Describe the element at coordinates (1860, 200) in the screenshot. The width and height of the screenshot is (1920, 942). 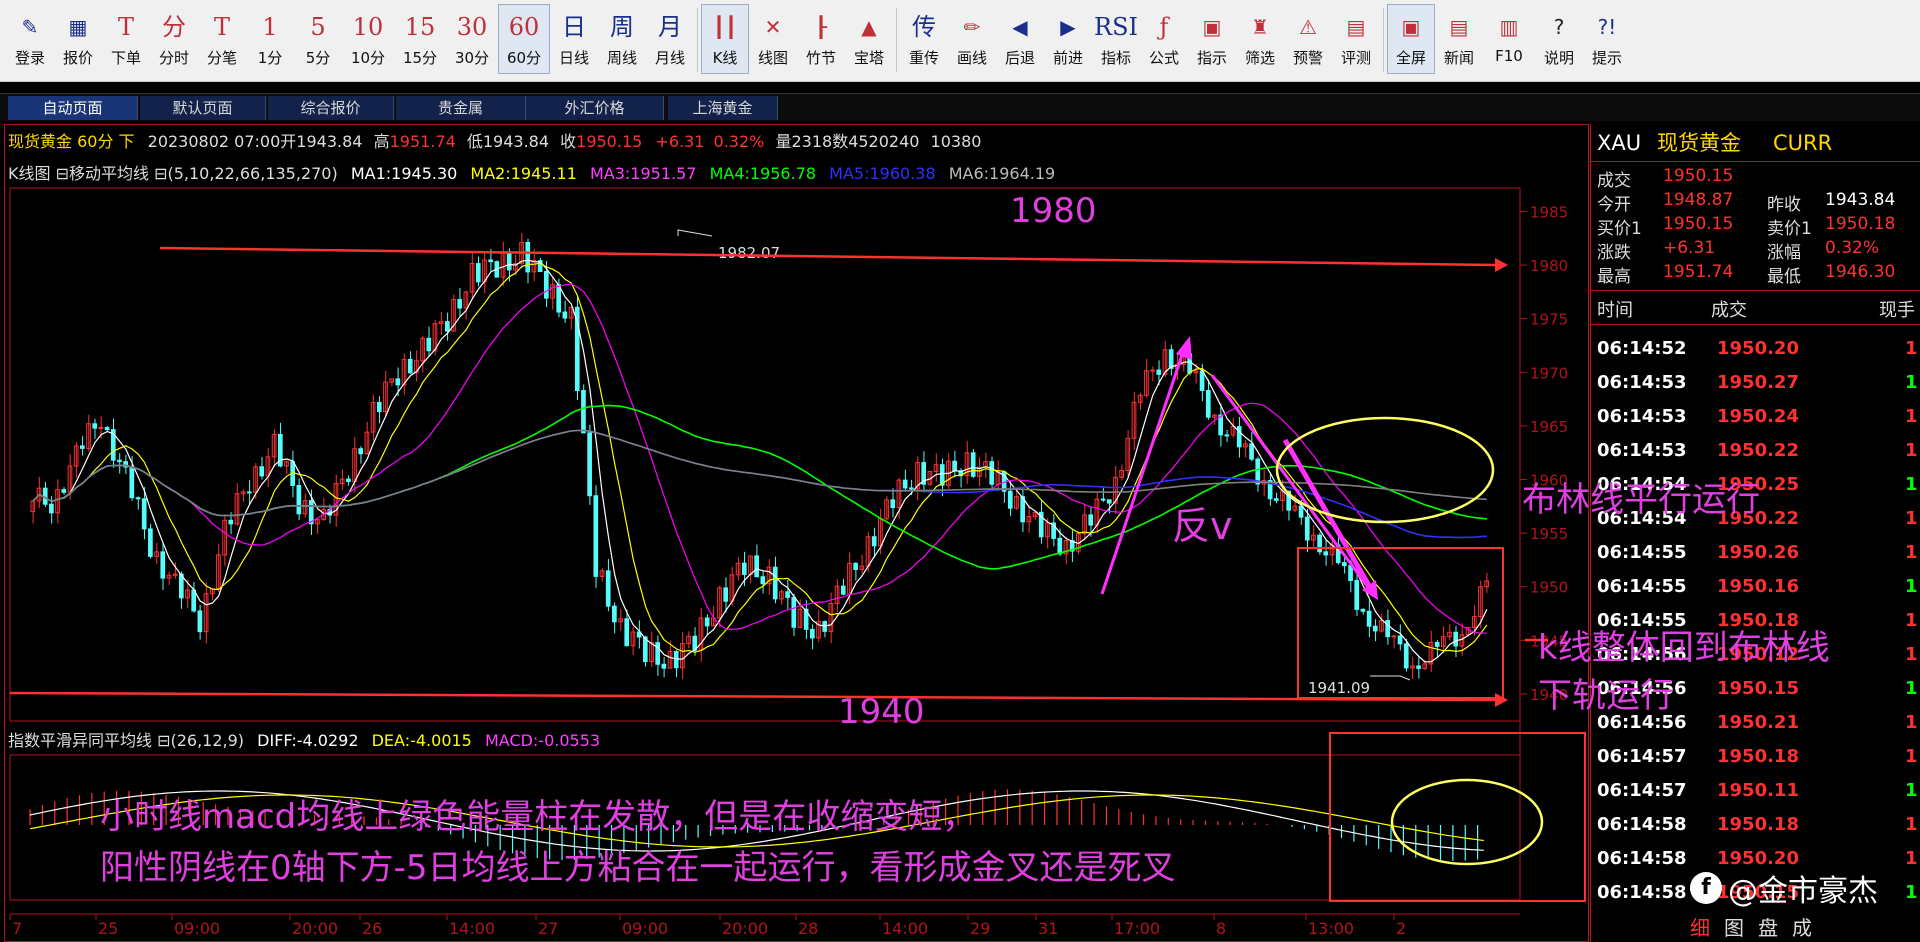
I see `prev-close-value: 1943.84` at that location.